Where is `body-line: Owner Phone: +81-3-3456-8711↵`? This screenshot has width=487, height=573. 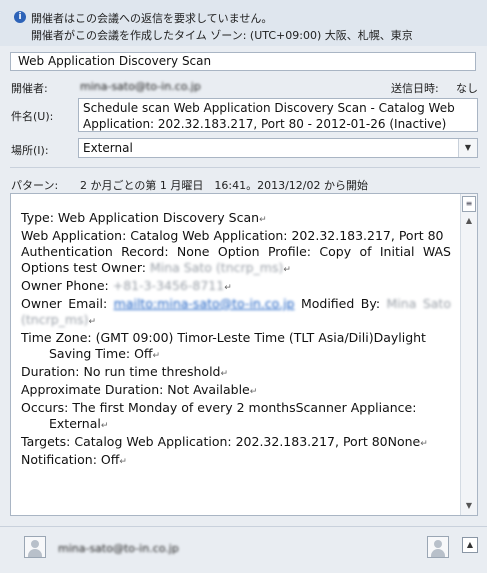 body-line: Owner Phone: +81-3-3456-8711↵ is located at coordinates (126, 285).